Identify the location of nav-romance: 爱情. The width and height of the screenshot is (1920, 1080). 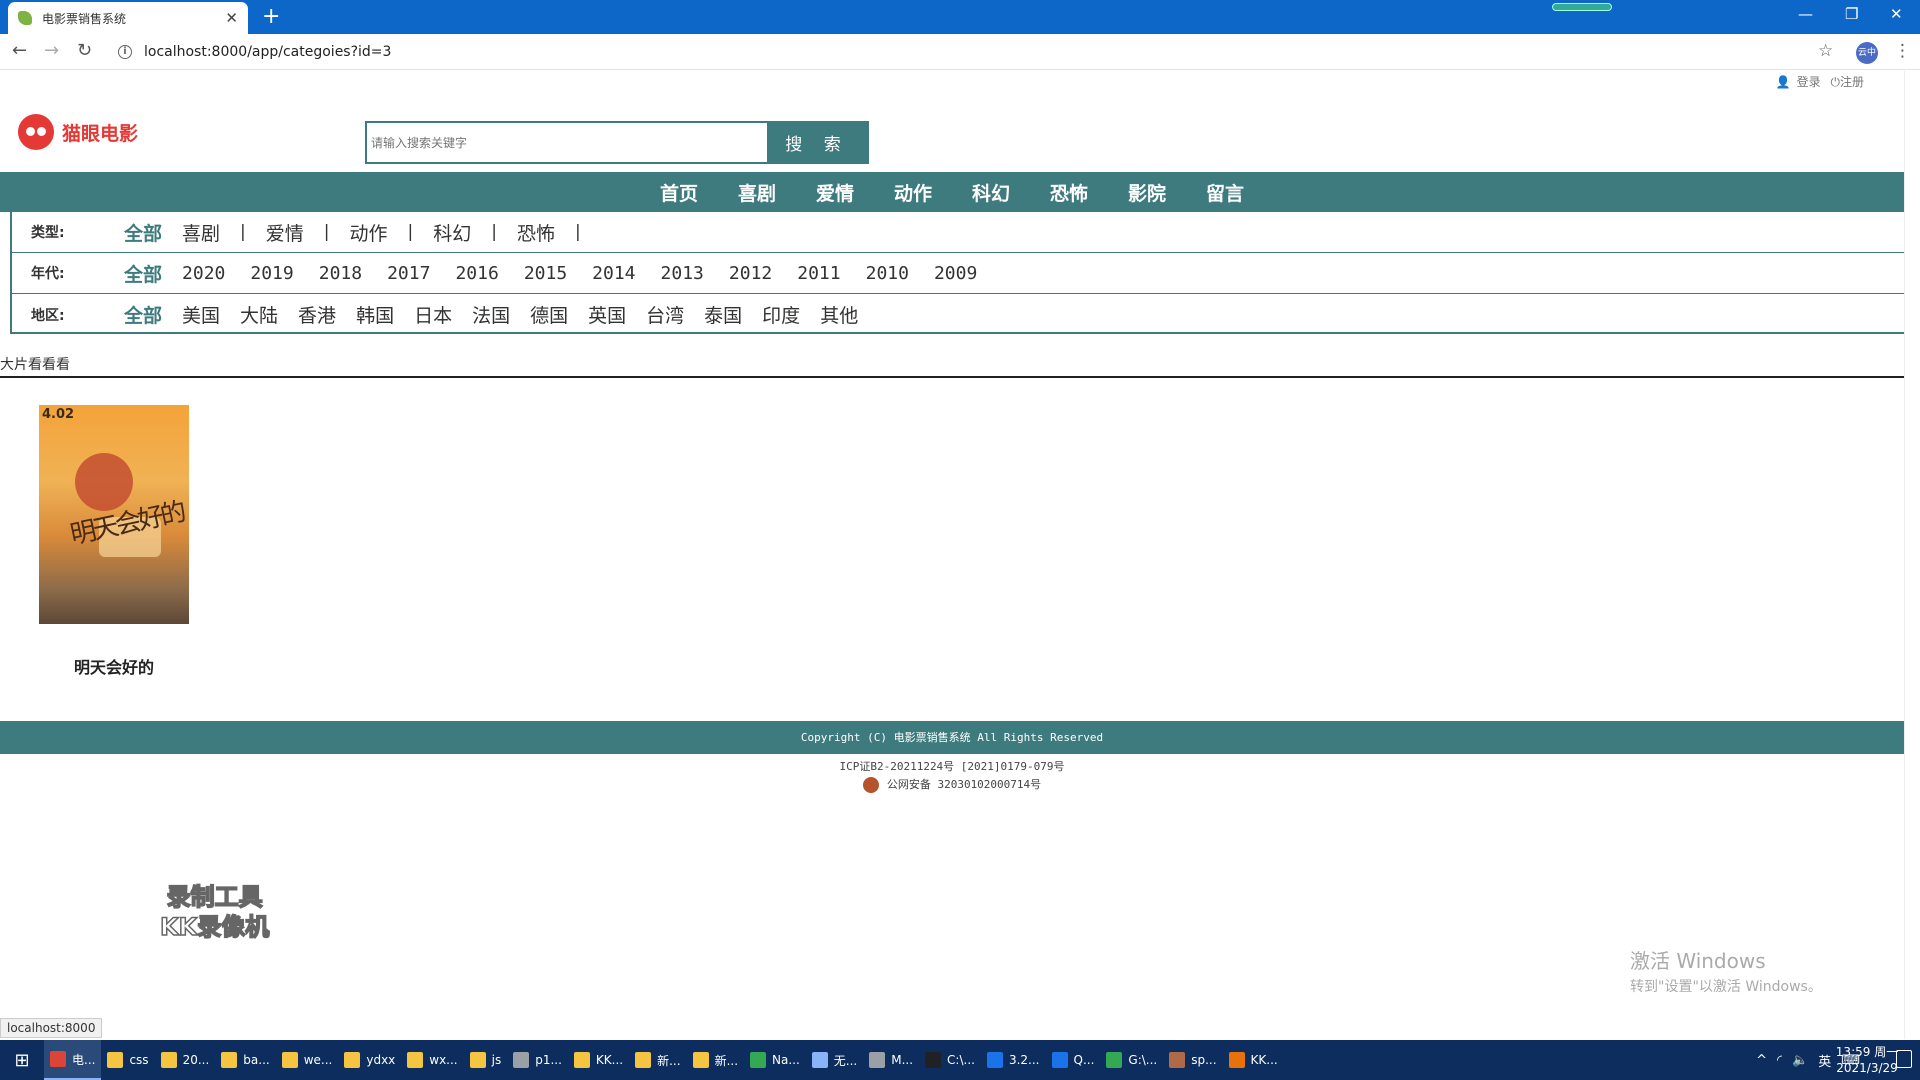
(835, 192).